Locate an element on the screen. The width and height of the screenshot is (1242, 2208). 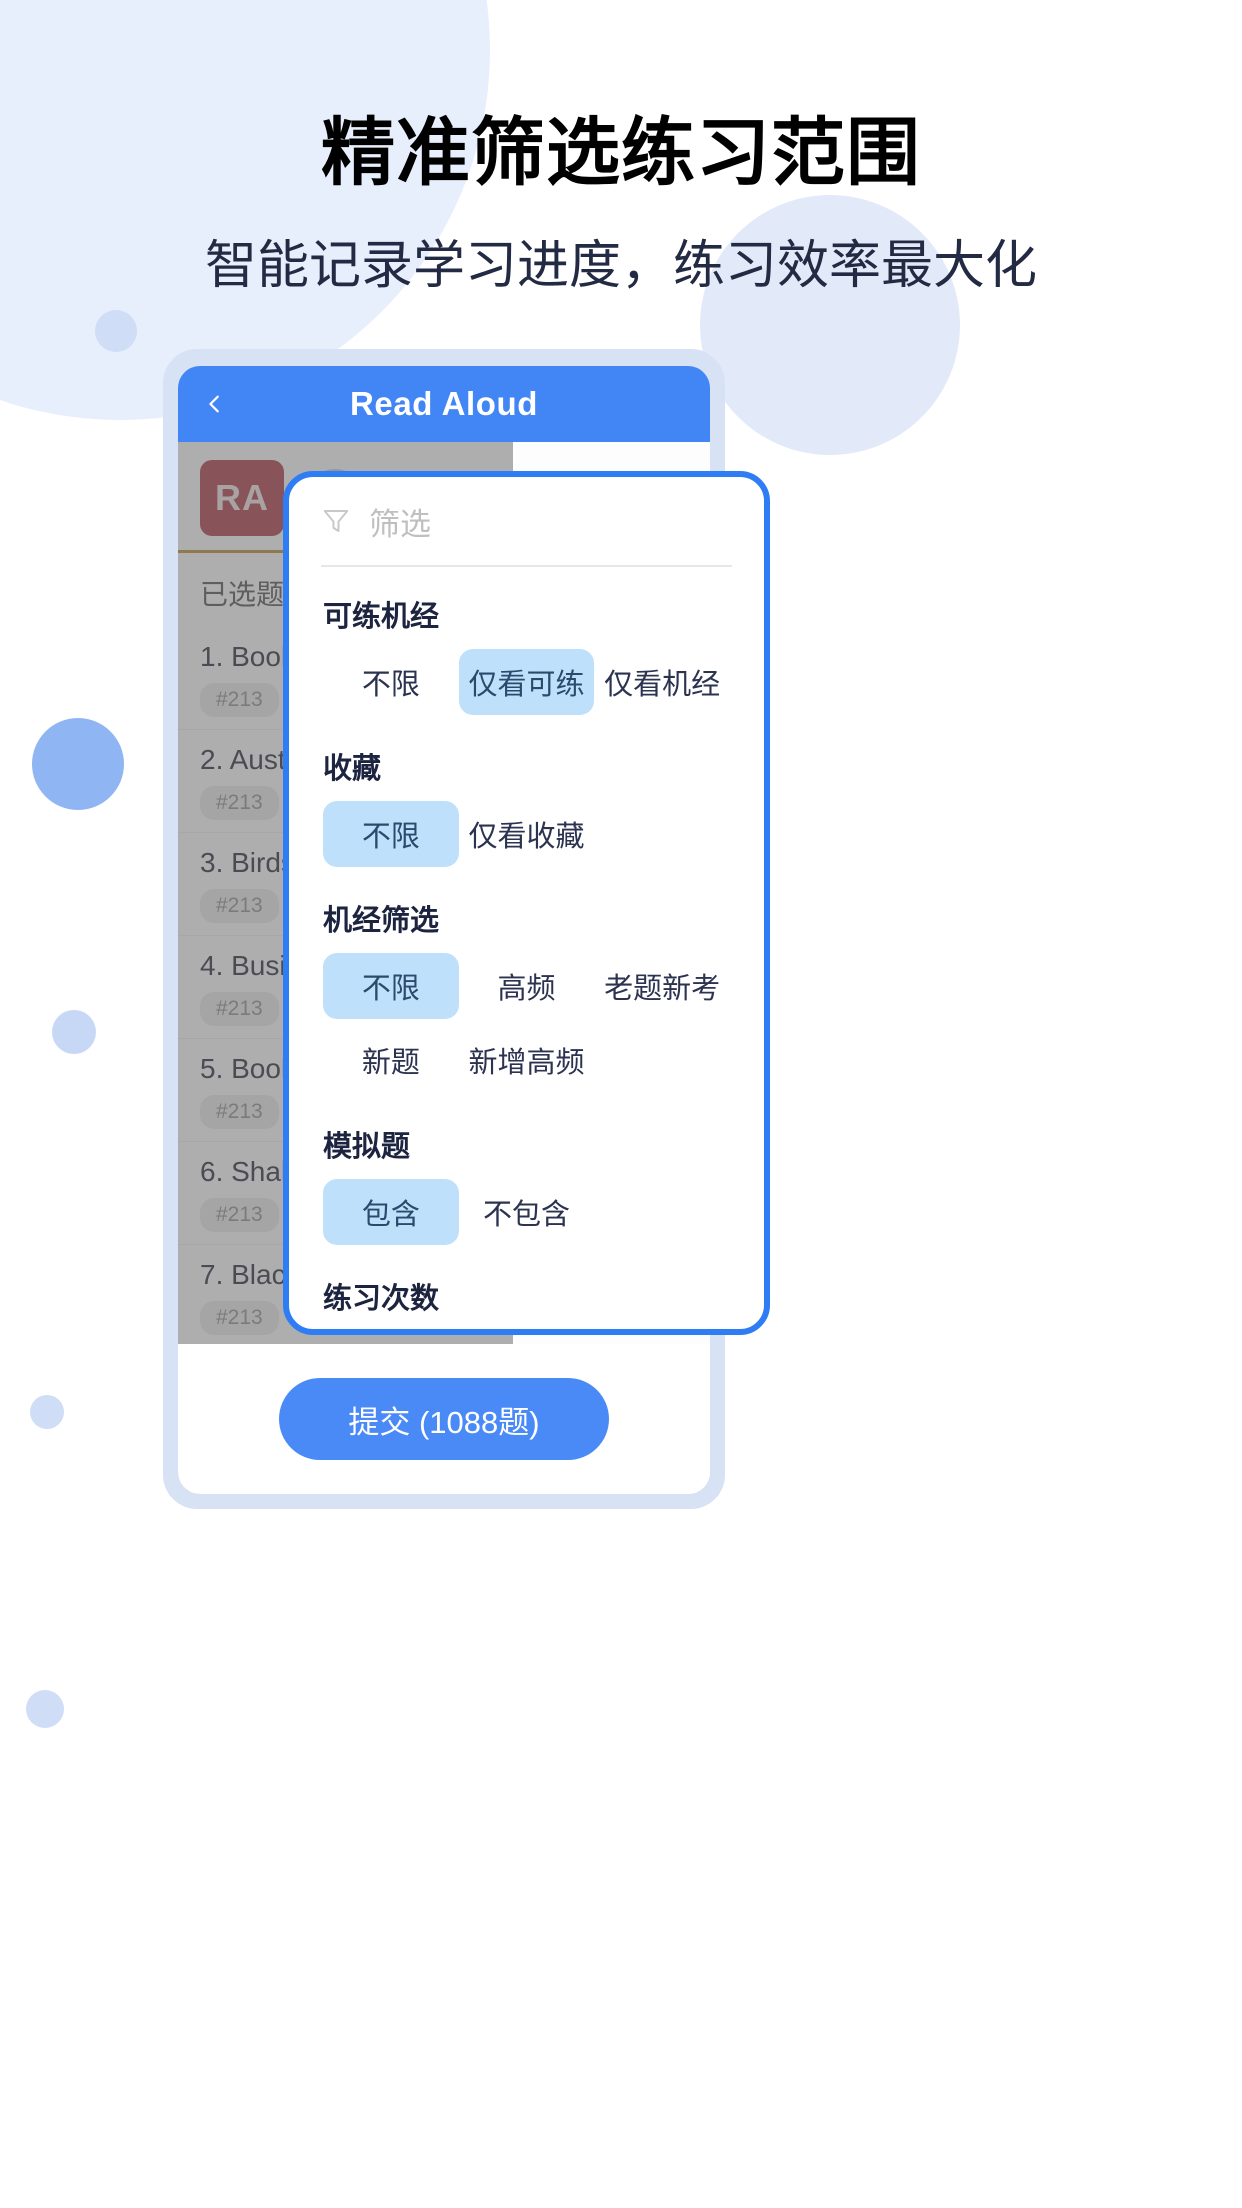
submit-button: 提交 (1088题) is located at coordinates (444, 1419).